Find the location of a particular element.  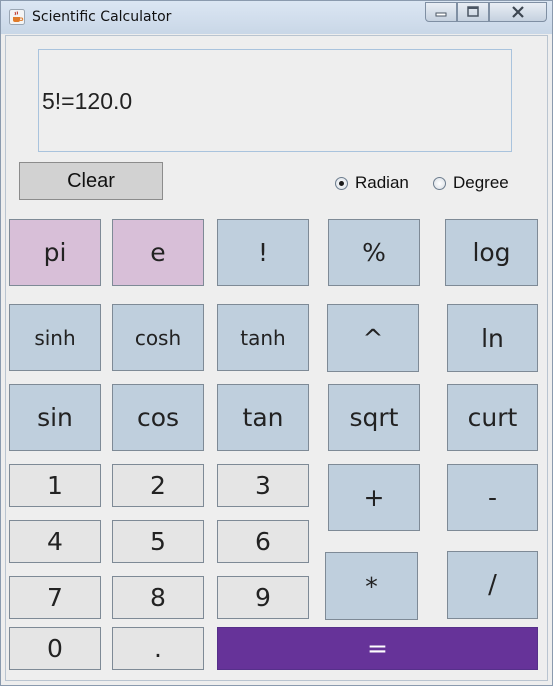

window-title: Scientific Calculator is located at coordinates (102, 17).